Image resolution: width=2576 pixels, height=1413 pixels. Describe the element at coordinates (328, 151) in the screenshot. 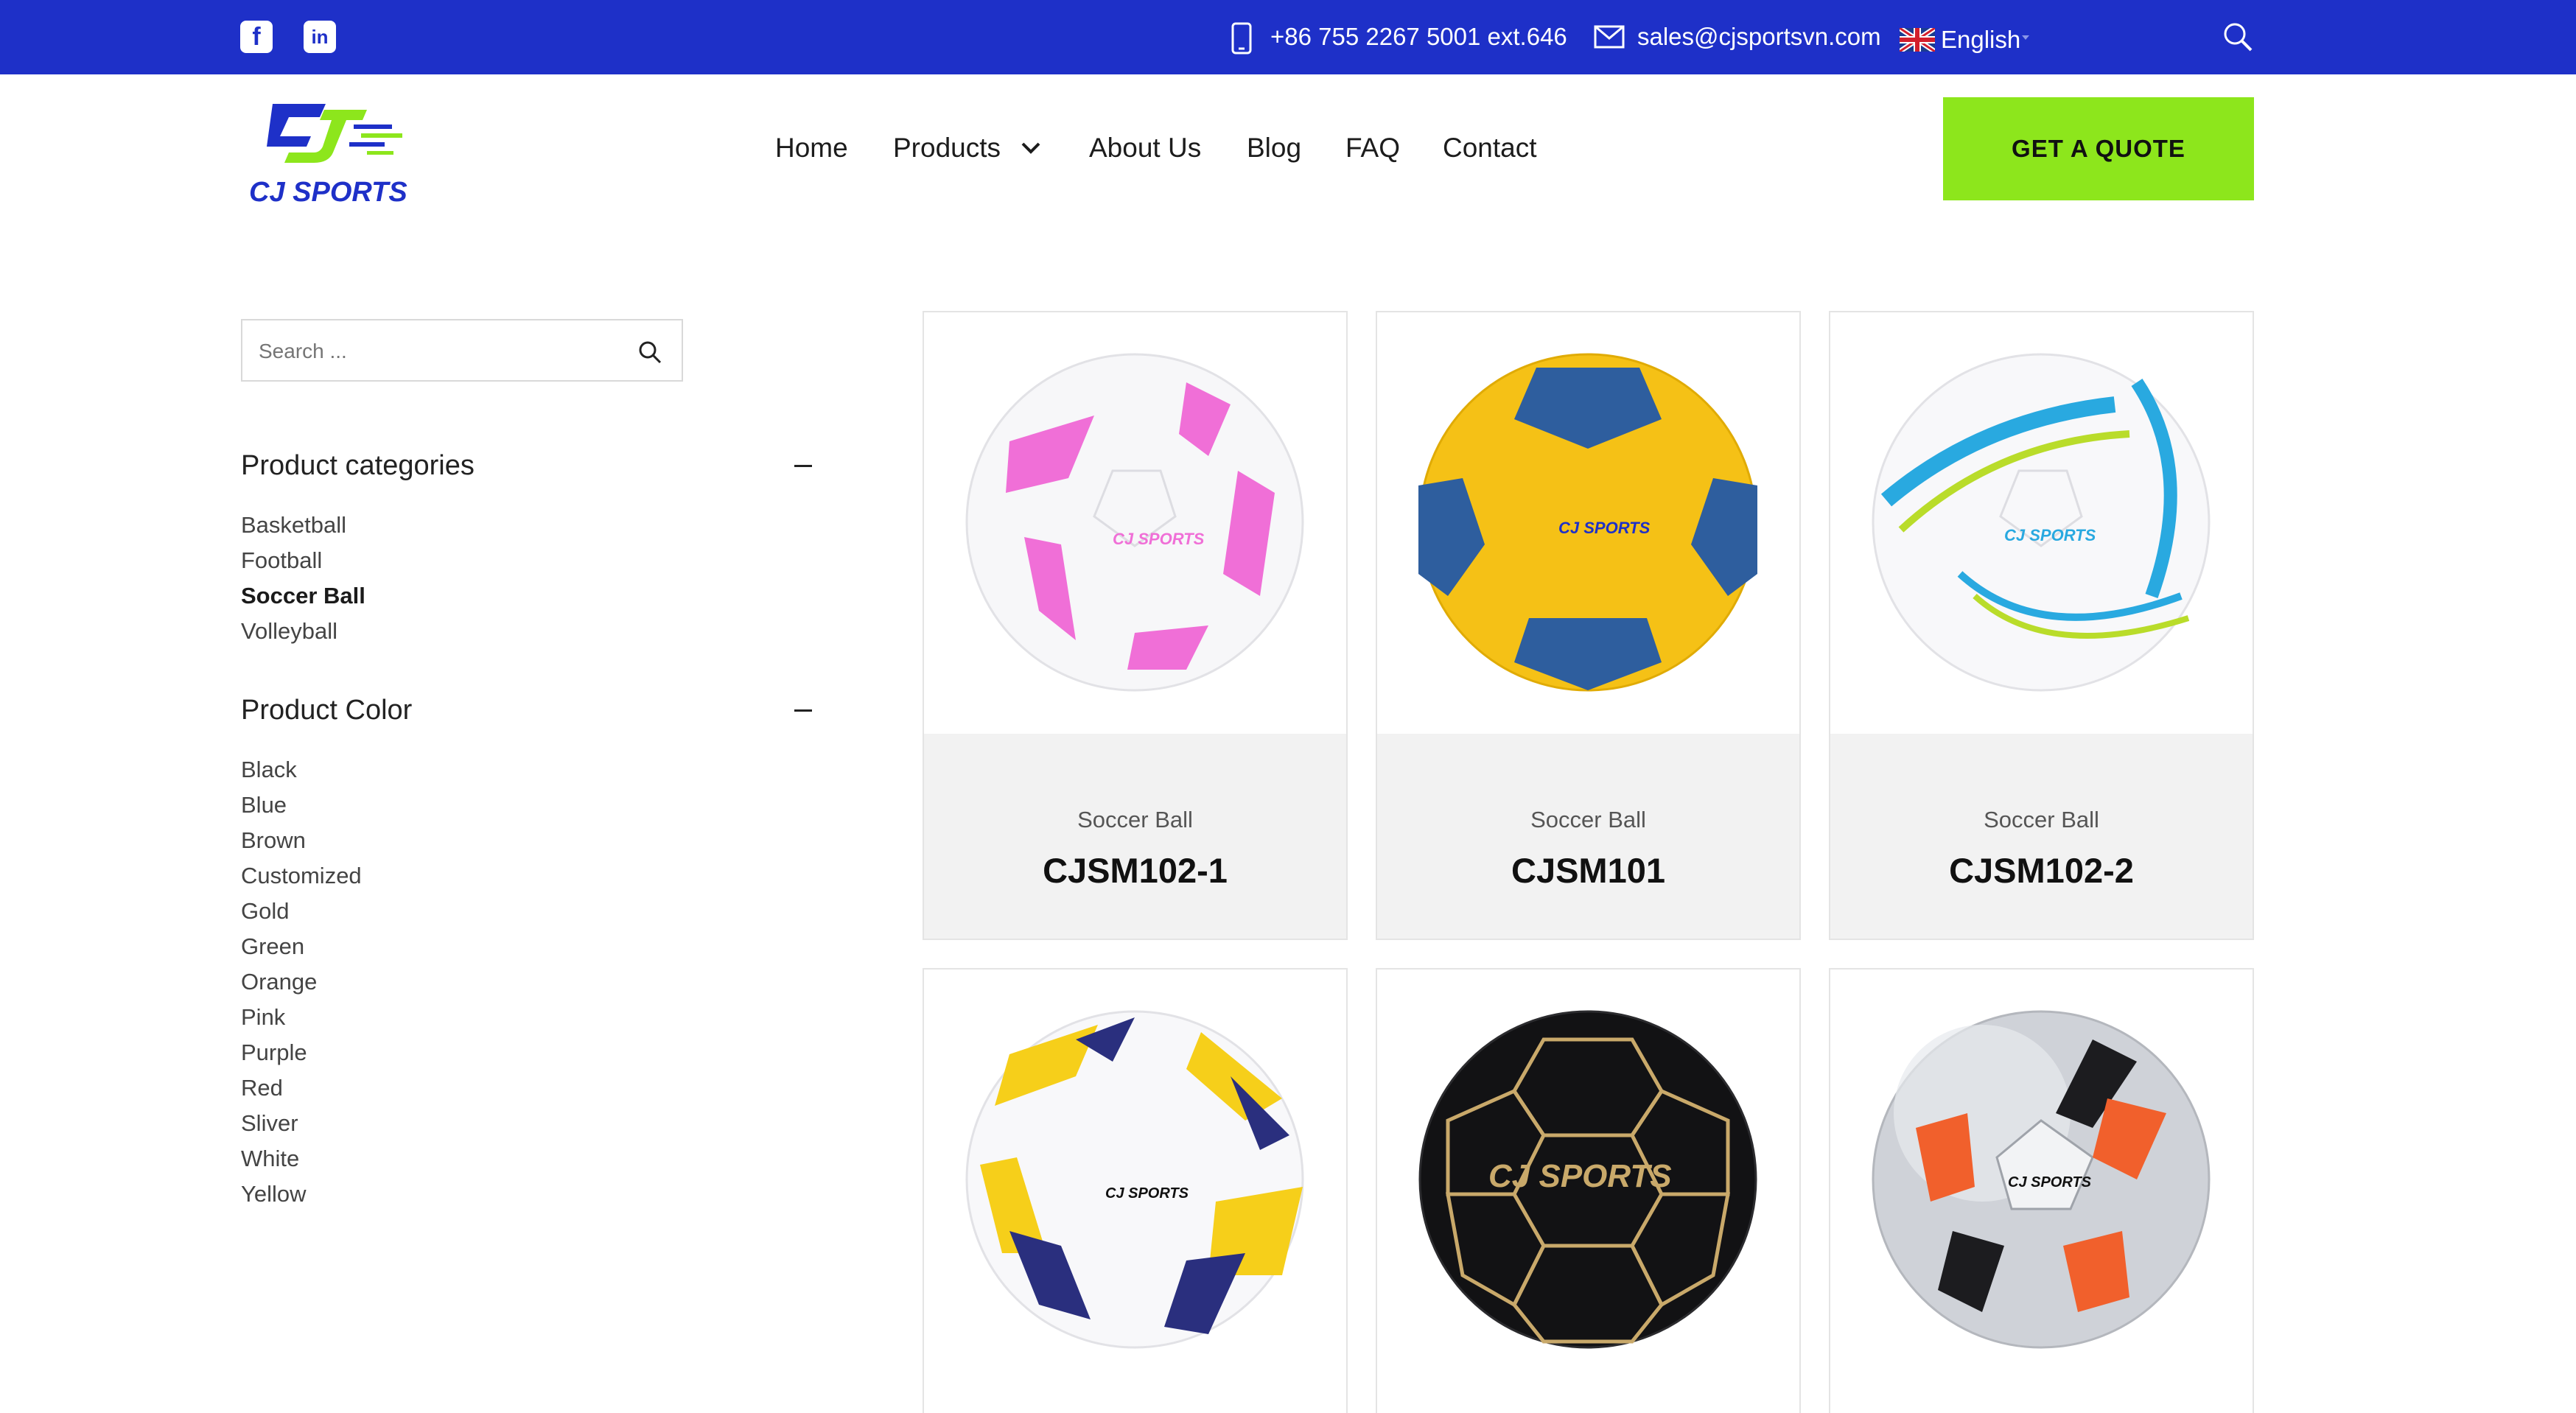

I see `cj-sports-logo: CJ SPORTS` at that location.